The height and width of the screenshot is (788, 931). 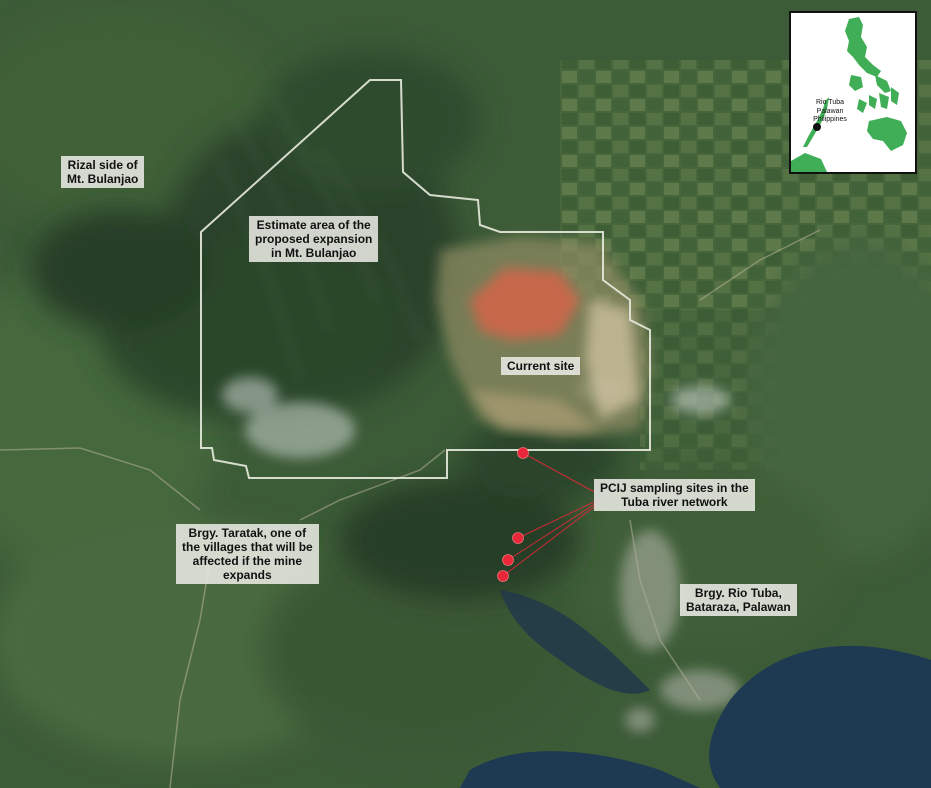 What do you see at coordinates (738, 607) in the screenshot?
I see `label-line: Bataraza, Palawan` at bounding box center [738, 607].